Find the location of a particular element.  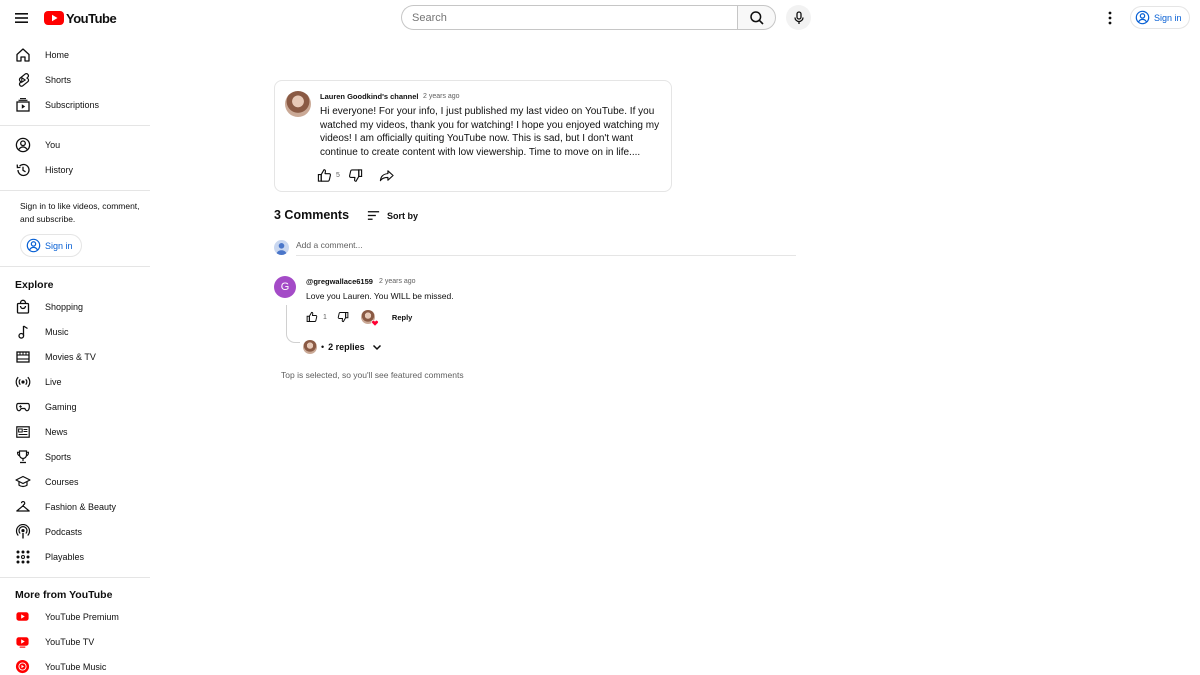

sort-by-label: Sort by is located at coordinates (403, 215).